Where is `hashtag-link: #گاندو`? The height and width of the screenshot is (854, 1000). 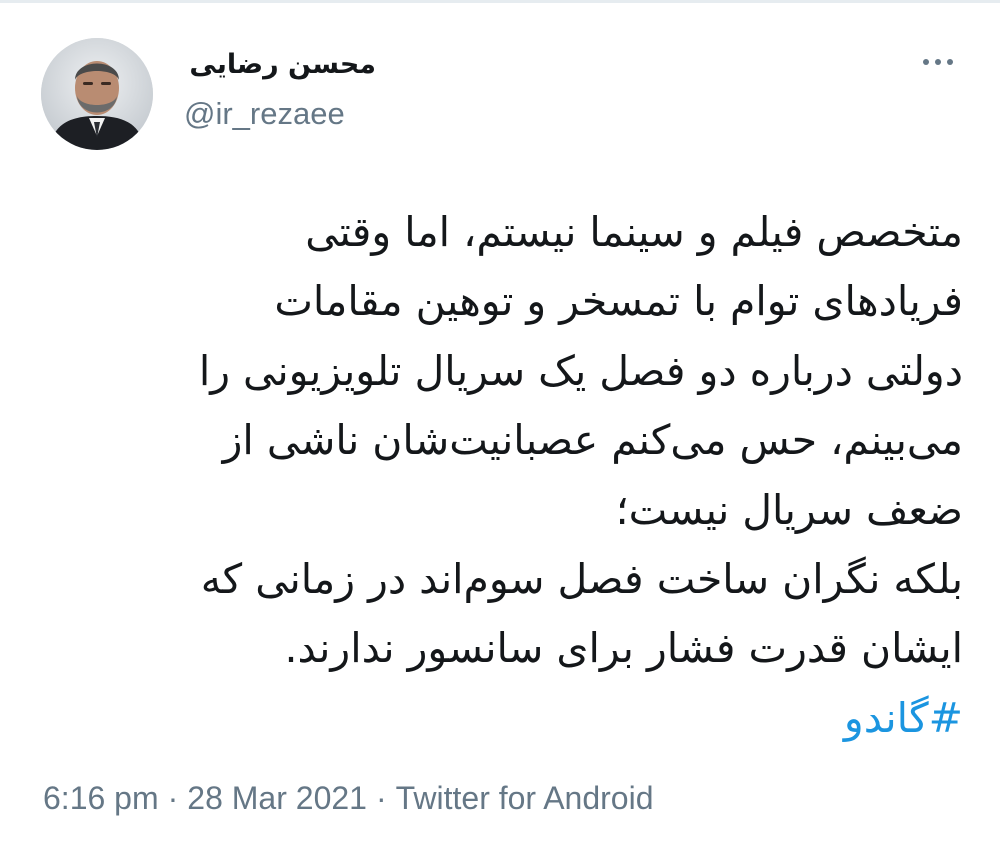 hashtag-link: #گاندو is located at coordinates (496, 718).